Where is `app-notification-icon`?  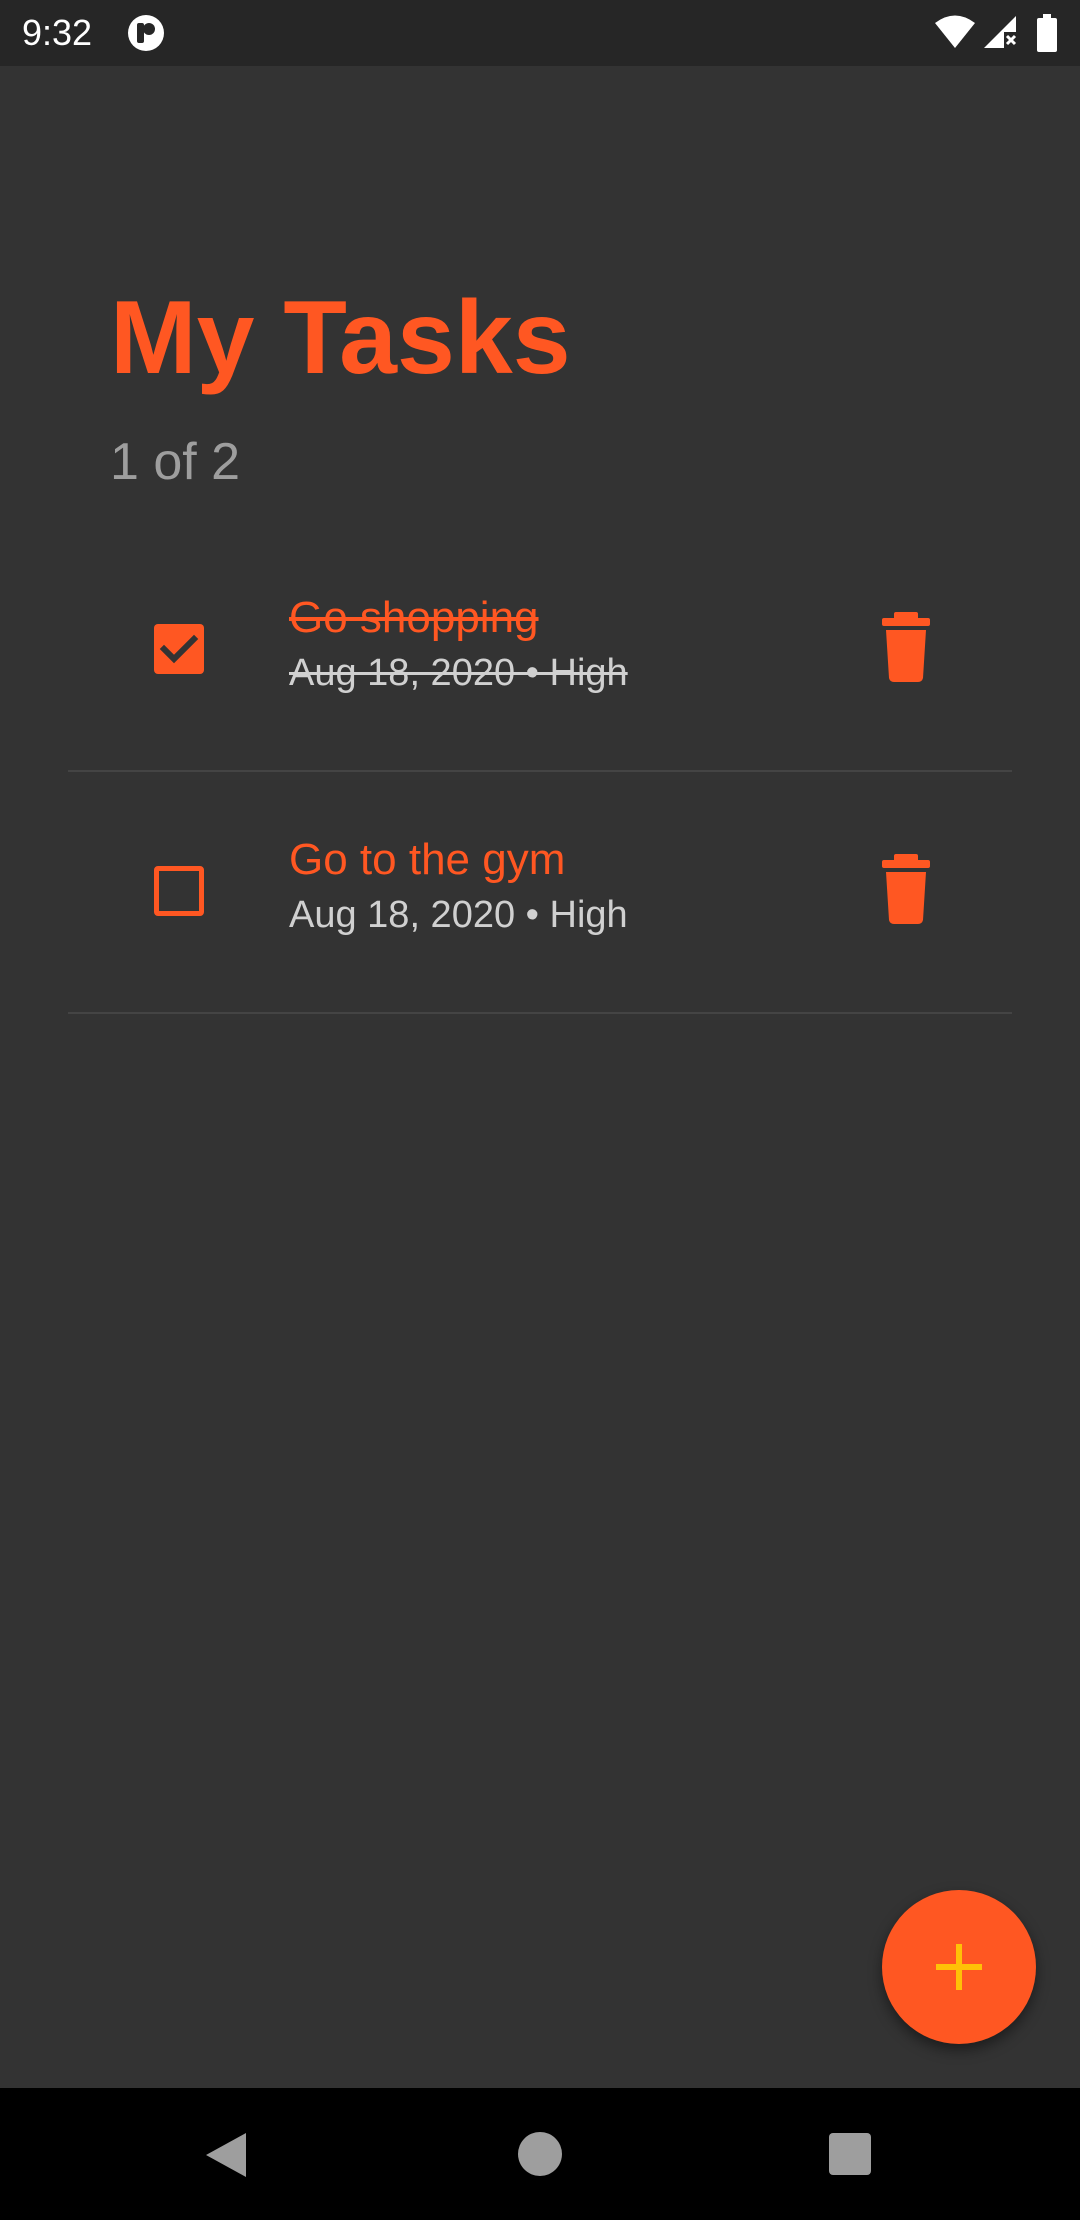 app-notification-icon is located at coordinates (146, 33).